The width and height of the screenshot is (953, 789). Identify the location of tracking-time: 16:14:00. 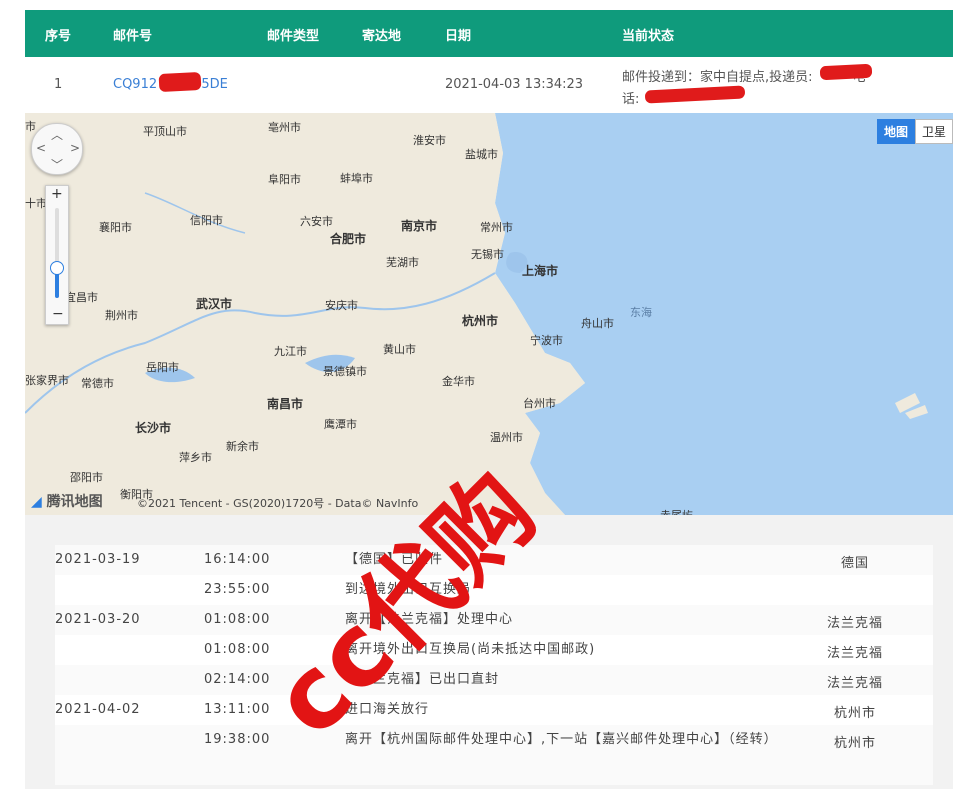
(237, 559).